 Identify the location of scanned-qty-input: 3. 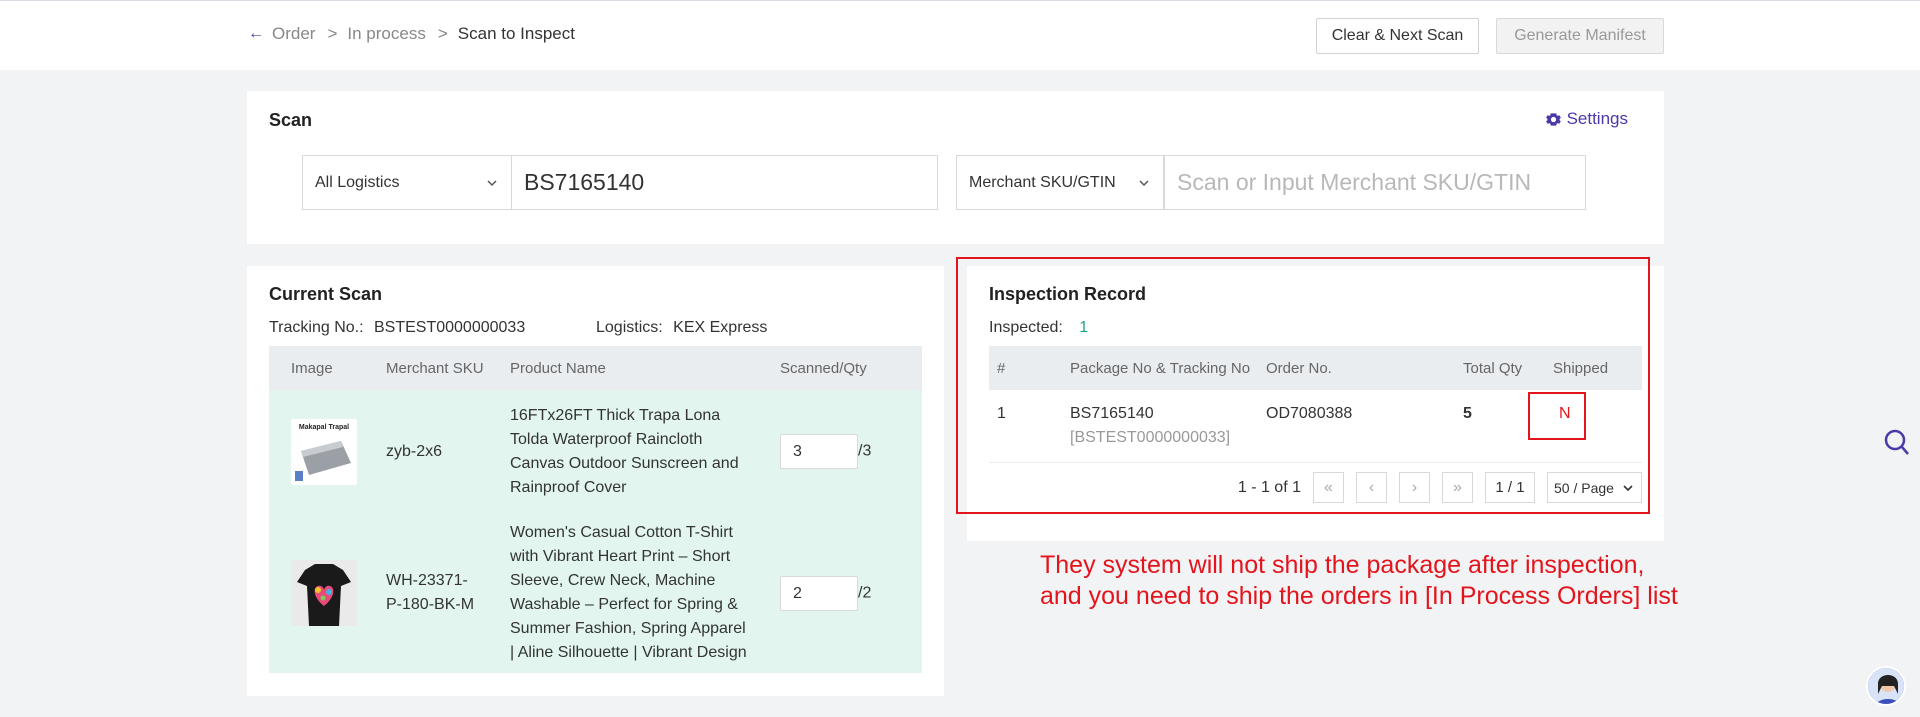
(819, 451).